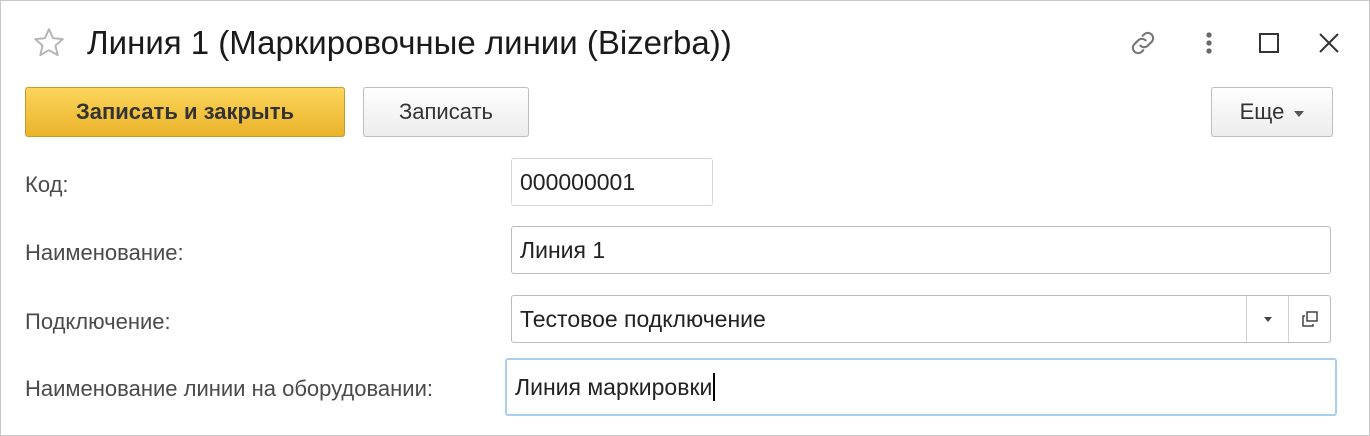  I want to click on text-cursor, so click(714, 387).